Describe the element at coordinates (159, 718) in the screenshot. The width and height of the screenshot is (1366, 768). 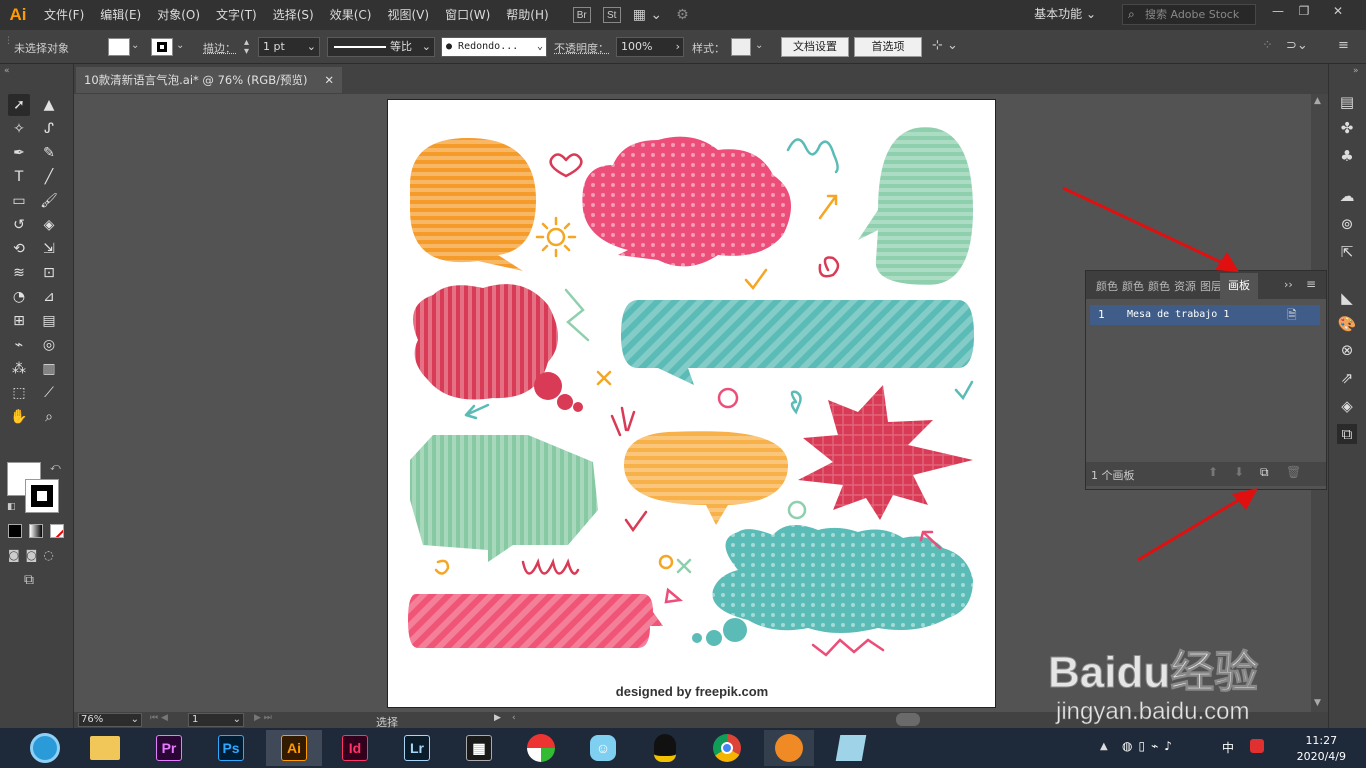
I see `first-artboard-icon: ⏮ ◀` at that location.